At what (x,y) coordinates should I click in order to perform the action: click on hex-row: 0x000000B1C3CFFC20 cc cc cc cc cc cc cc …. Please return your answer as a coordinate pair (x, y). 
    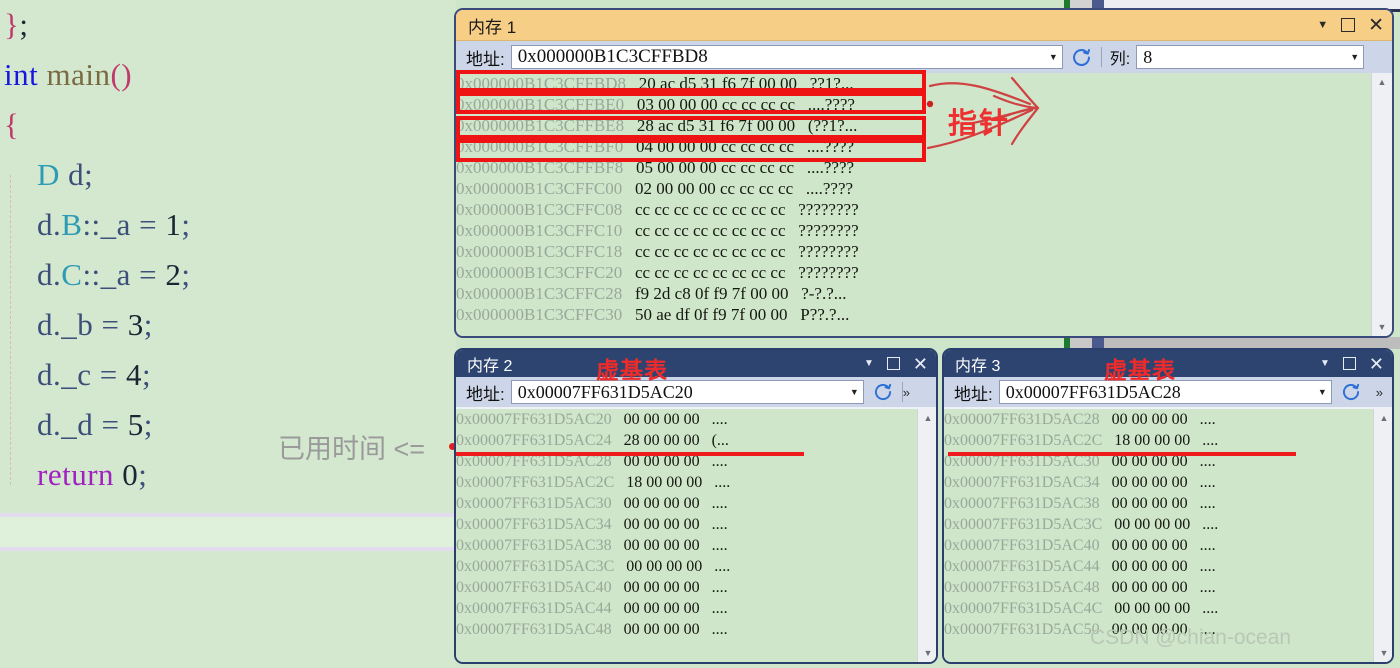
    Looking at the image, I should click on (924, 272).